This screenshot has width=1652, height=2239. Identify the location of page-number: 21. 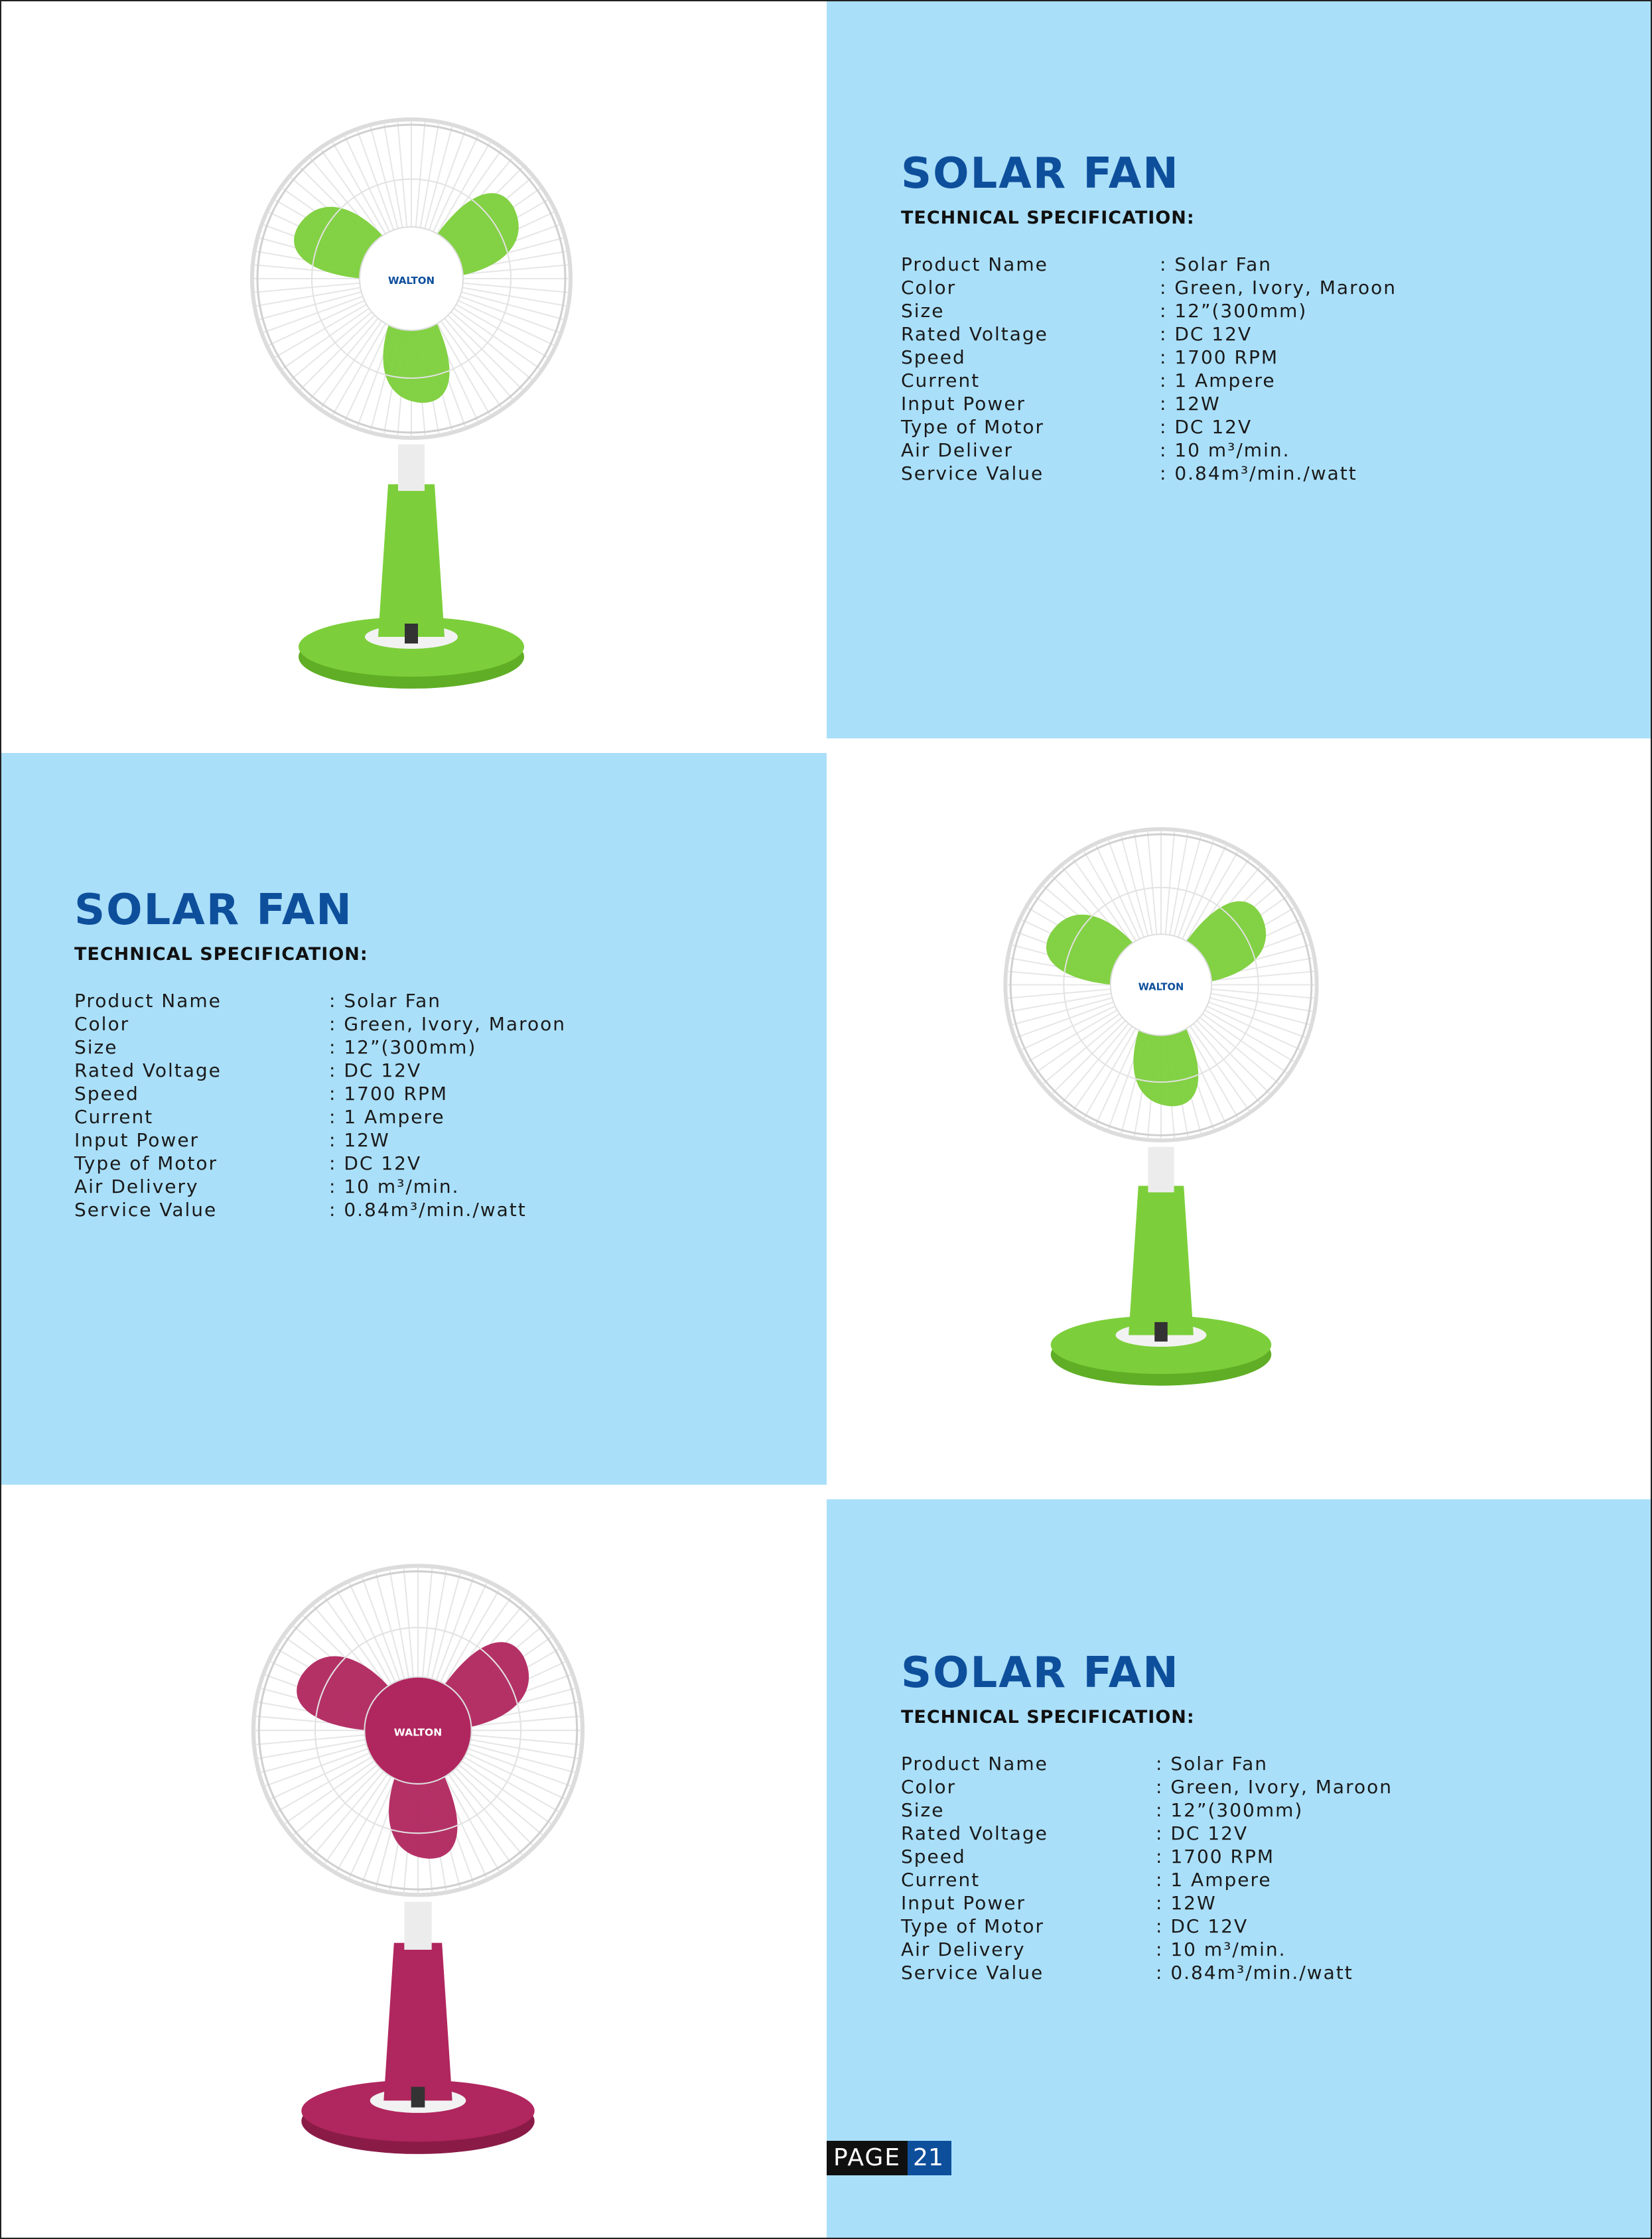
(929, 2158).